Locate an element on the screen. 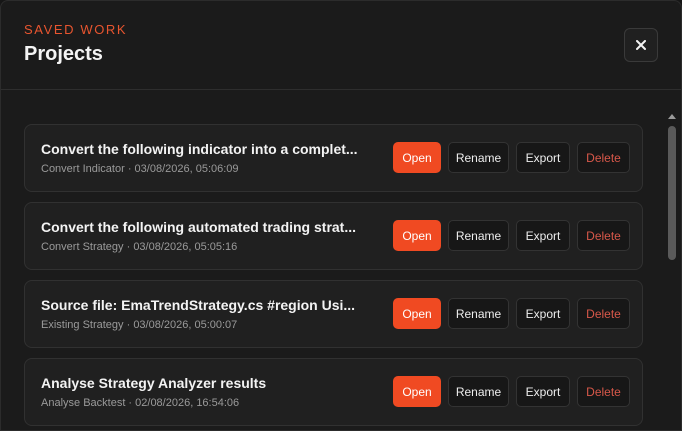 The height and width of the screenshot is (431, 682). project-meta: Convert Strategy · 03/08/2026, 05:05:16 is located at coordinates (139, 247).